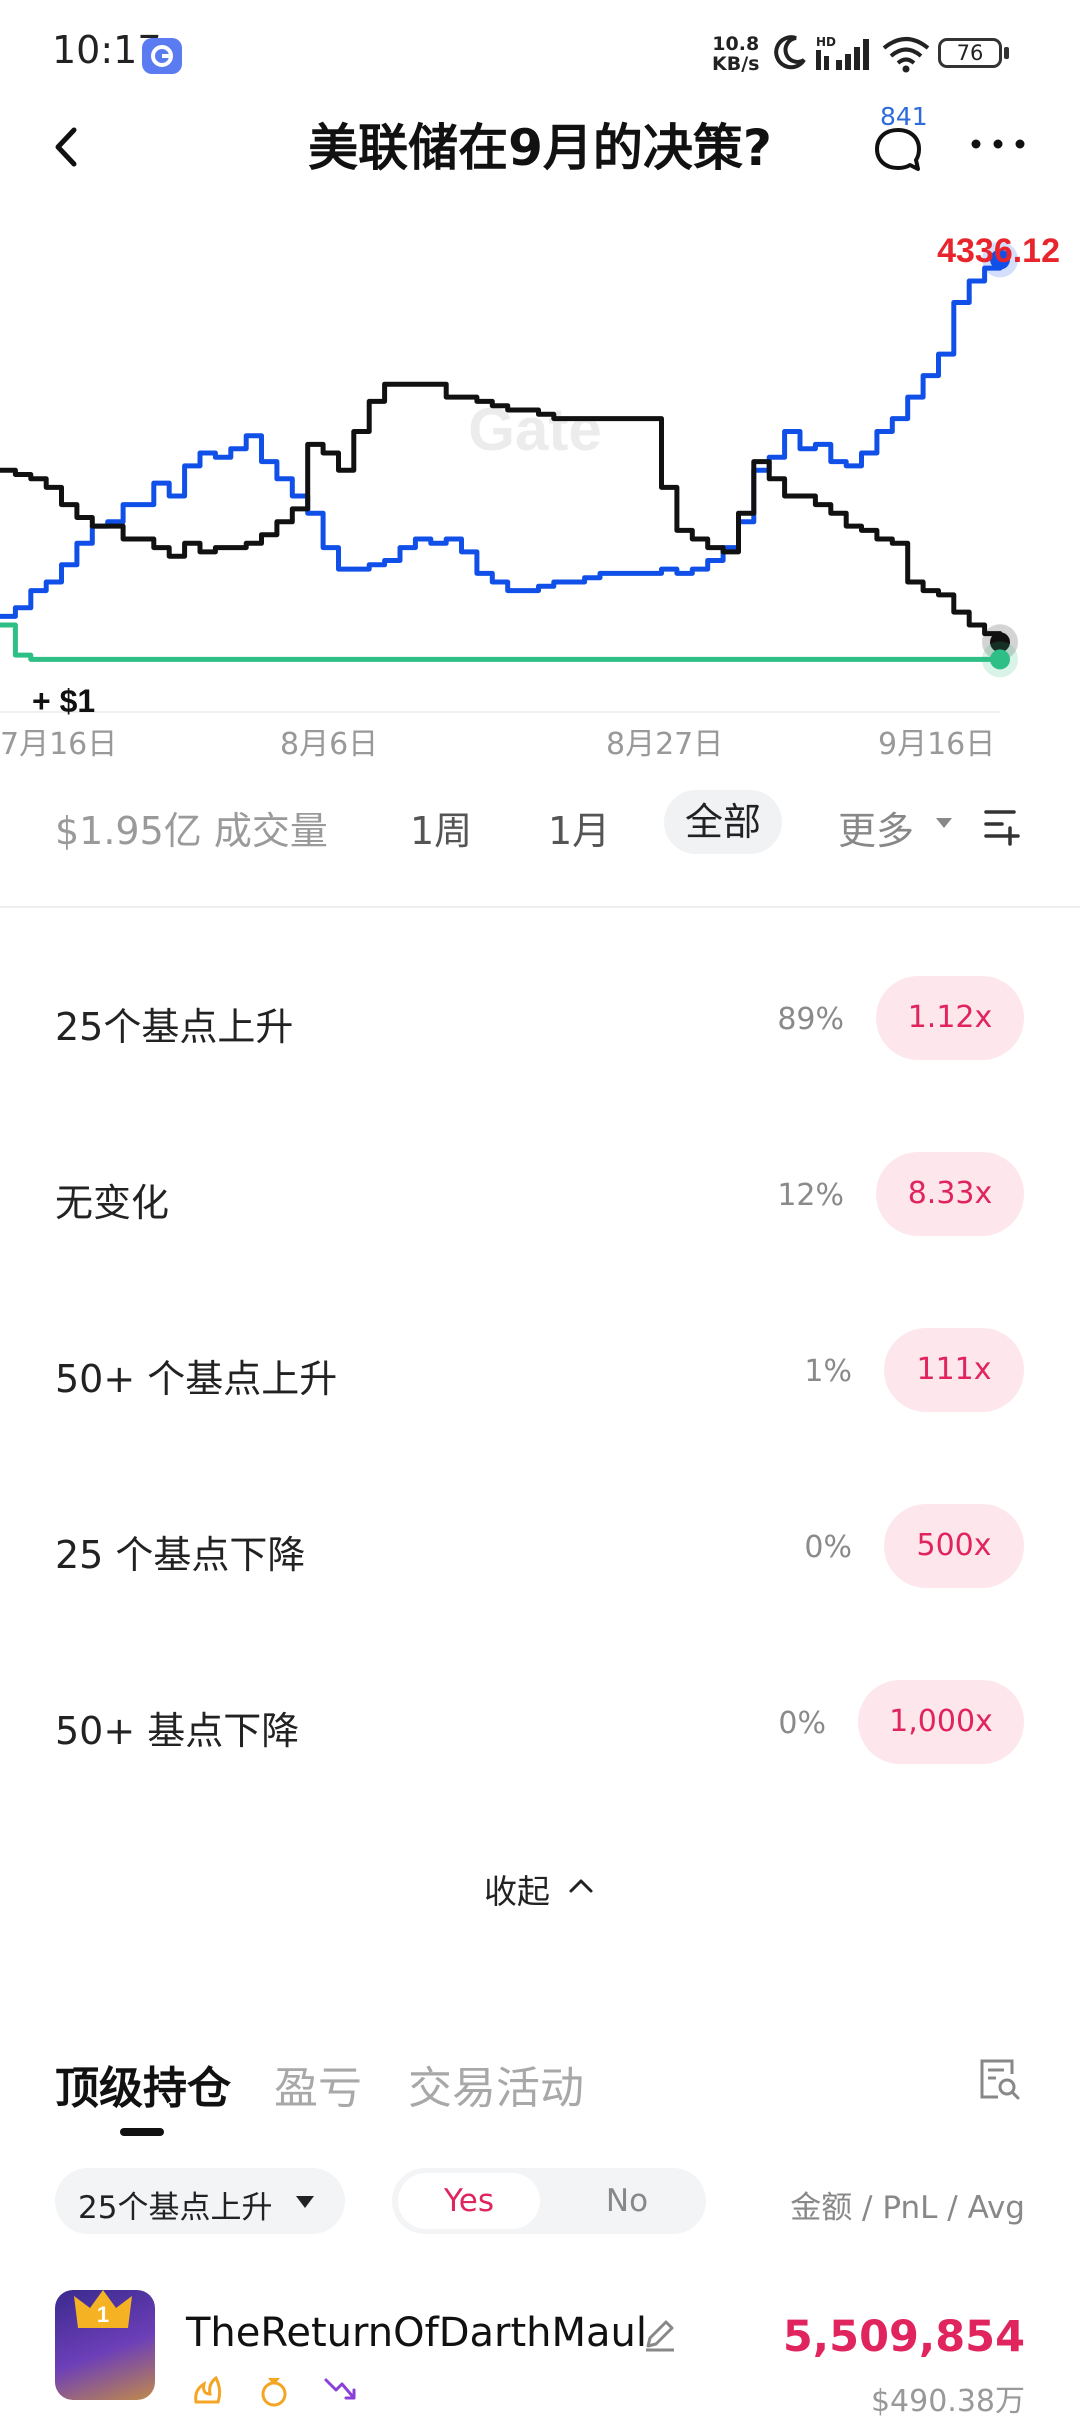  What do you see at coordinates (907, 2208) in the screenshot?
I see `column-headers: 金额 / PnL / Avg` at bounding box center [907, 2208].